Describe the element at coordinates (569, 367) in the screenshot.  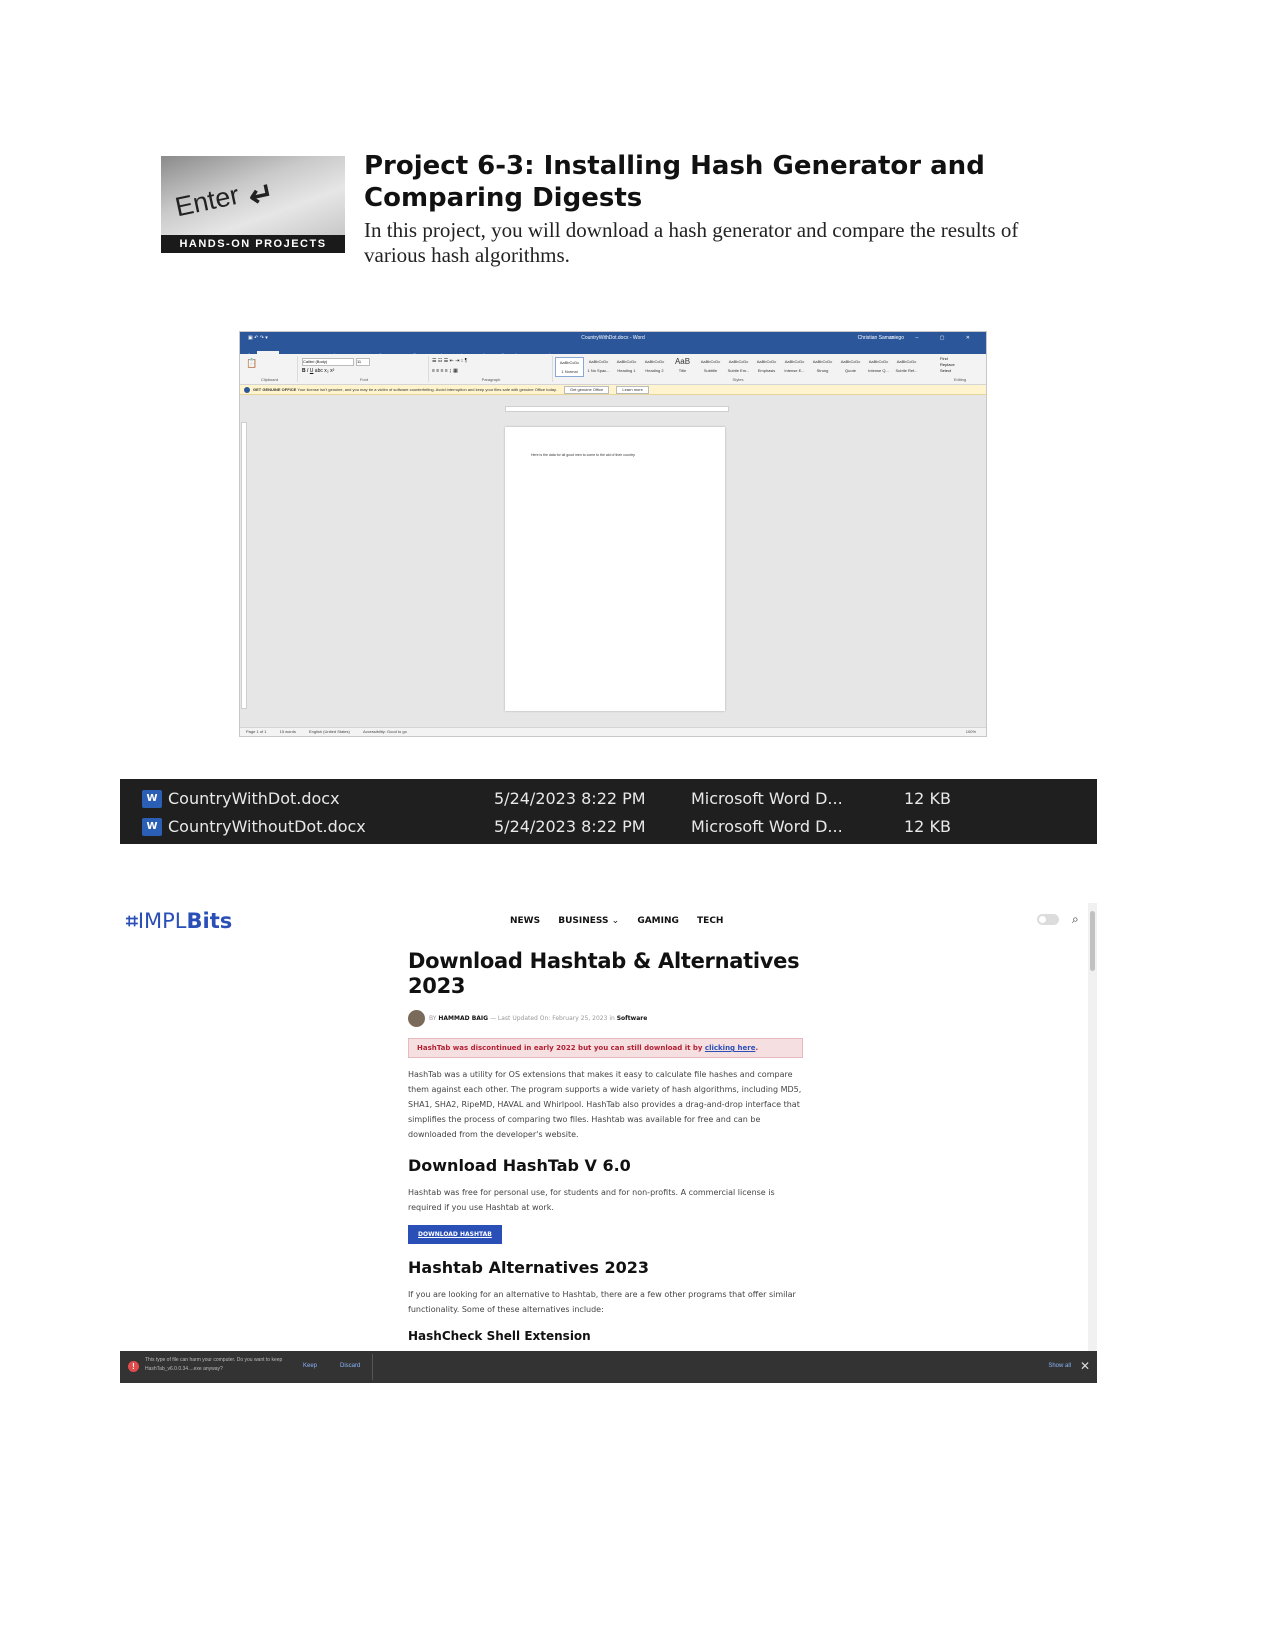
I see `style-normal: AaBbCcDc 1 Normal` at that location.